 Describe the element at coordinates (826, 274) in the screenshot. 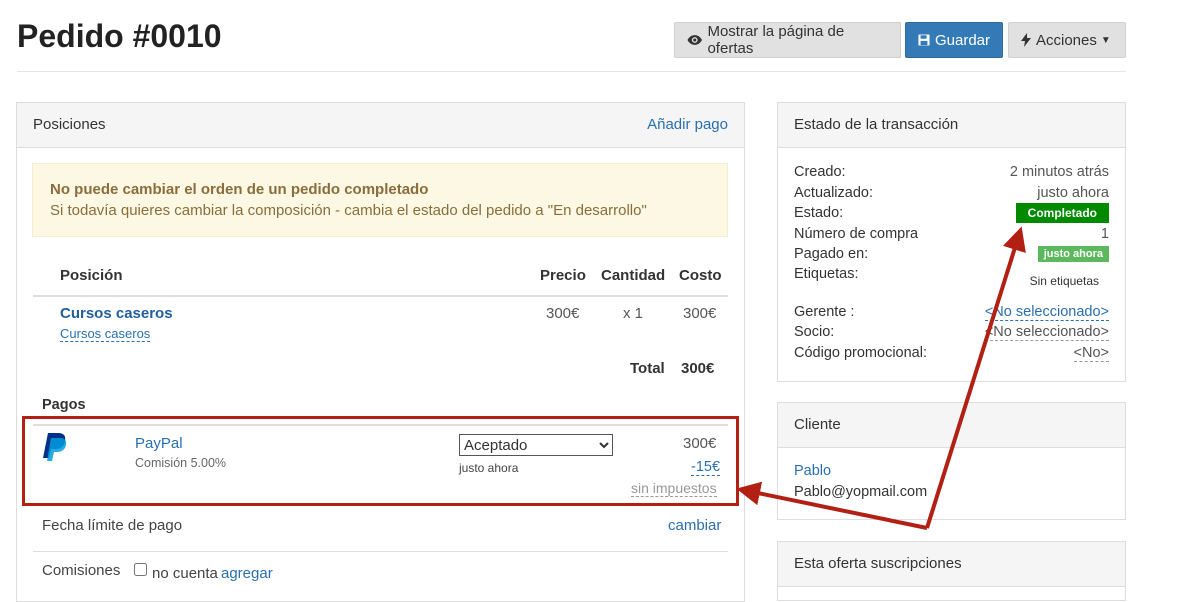

I see `tags-label: Etiquetas:` at that location.